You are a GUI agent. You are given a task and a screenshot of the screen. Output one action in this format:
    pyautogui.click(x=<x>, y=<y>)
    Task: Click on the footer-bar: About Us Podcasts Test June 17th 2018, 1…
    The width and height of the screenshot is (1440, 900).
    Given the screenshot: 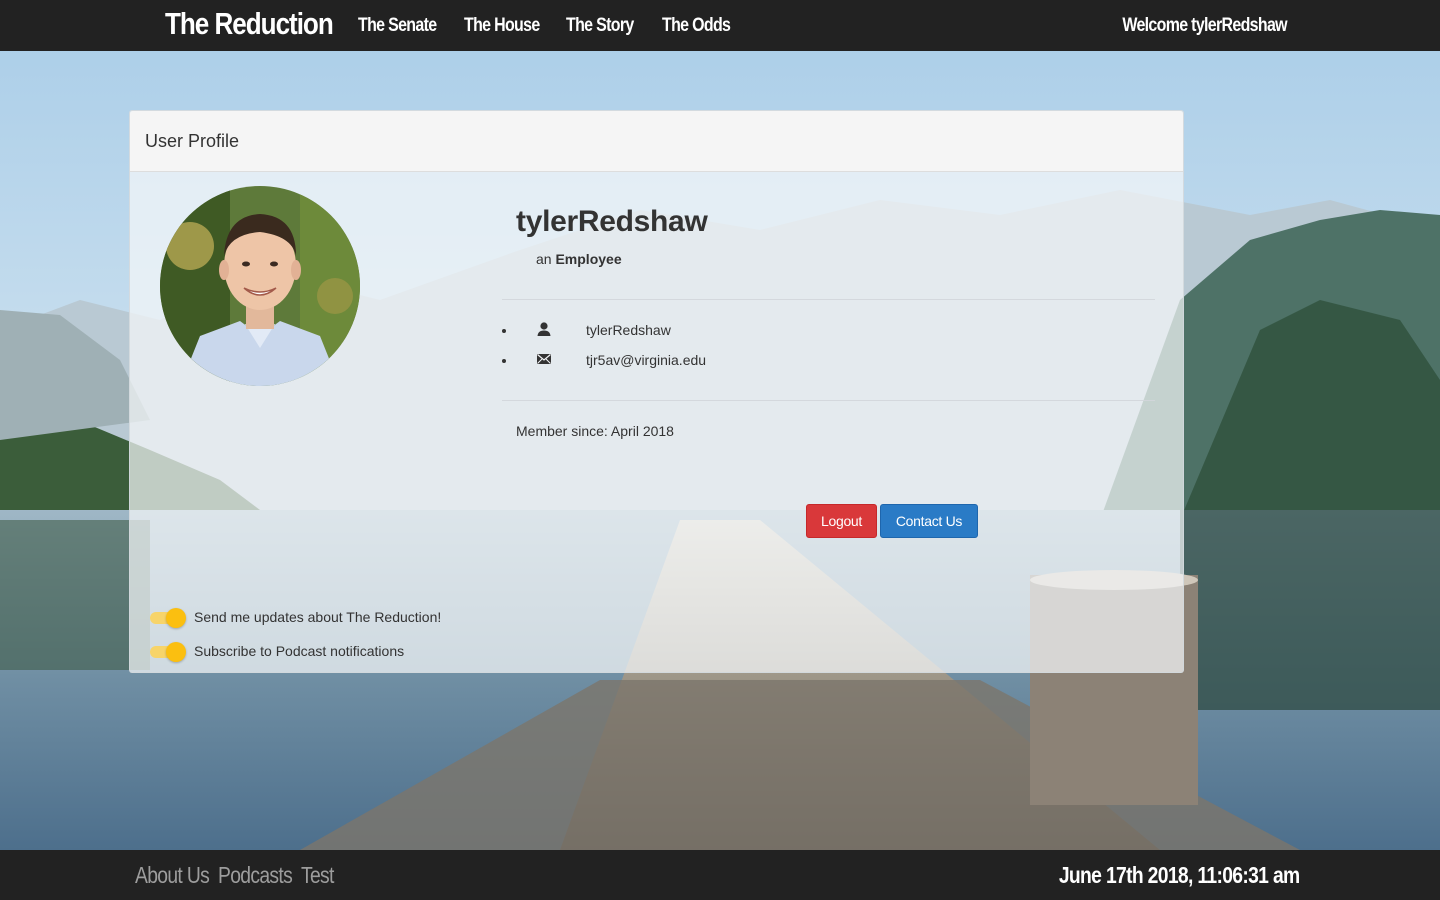 What is the action you would take?
    pyautogui.click(x=720, y=875)
    